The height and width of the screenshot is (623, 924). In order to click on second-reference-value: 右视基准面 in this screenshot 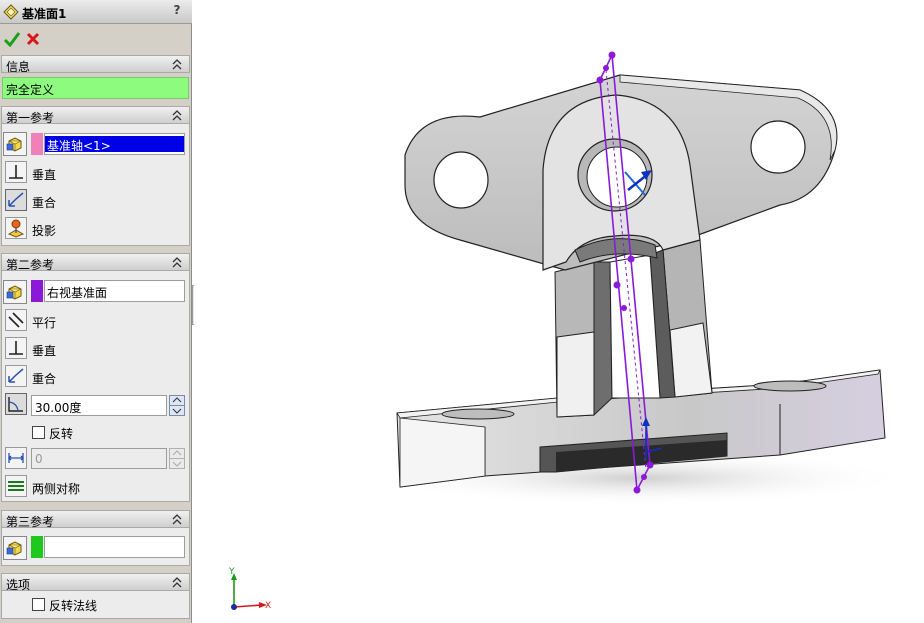, I will do `click(77, 293)`.